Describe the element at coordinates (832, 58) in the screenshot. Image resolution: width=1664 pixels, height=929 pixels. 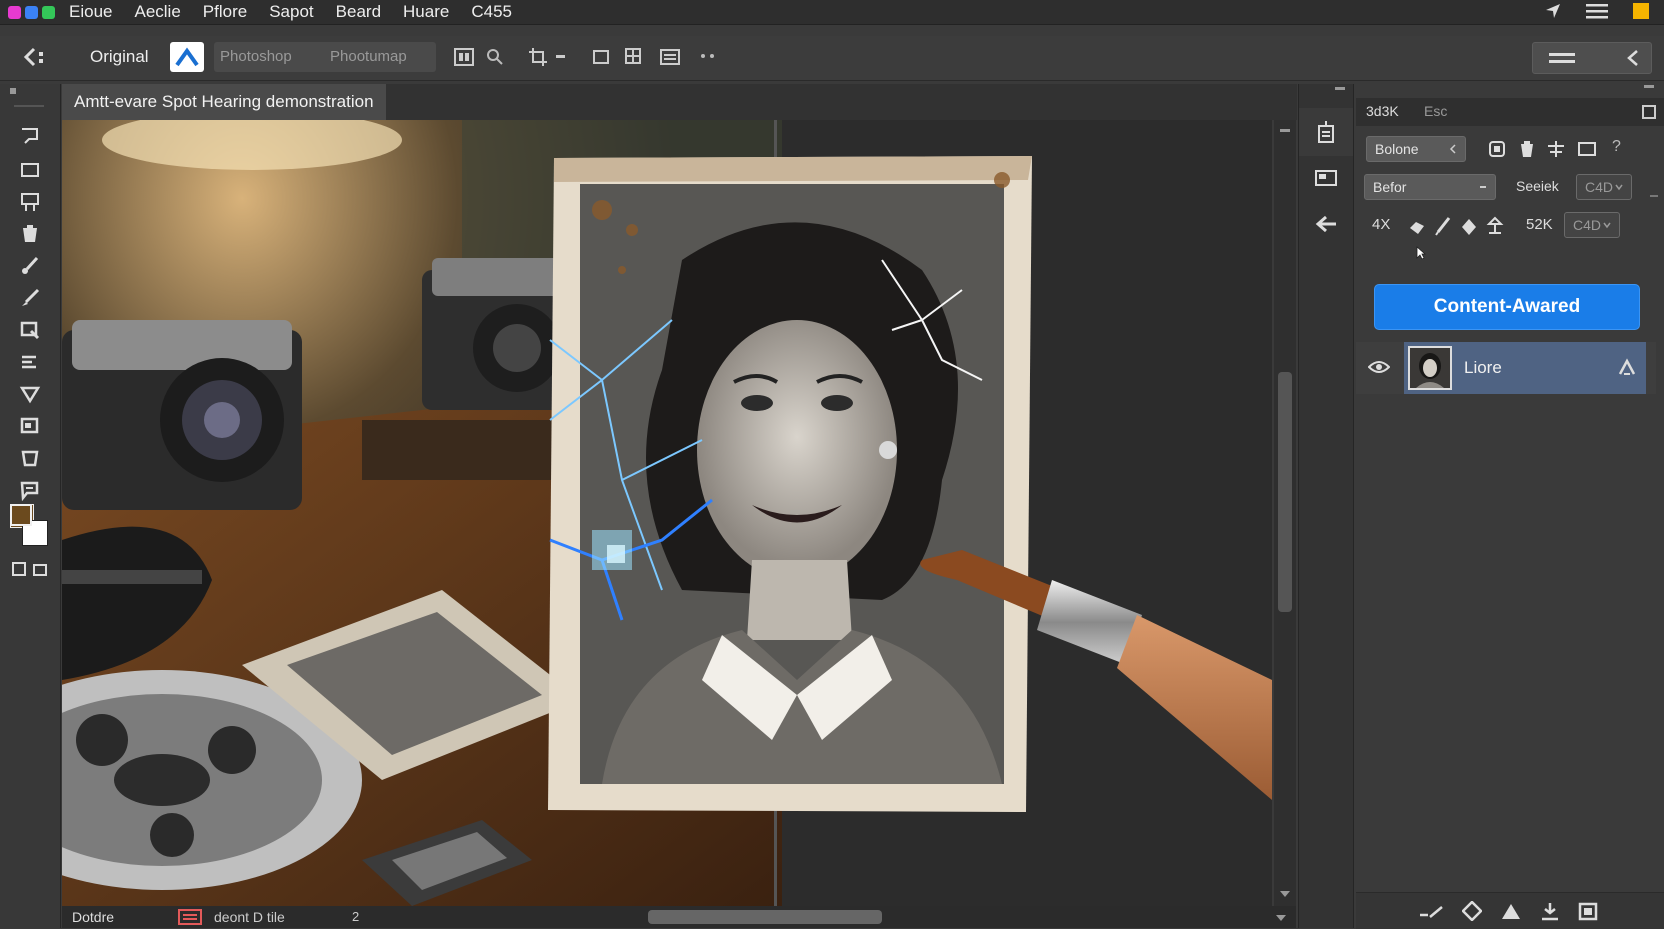
I see `options-bar: Original Photoshop Phootumap` at that location.